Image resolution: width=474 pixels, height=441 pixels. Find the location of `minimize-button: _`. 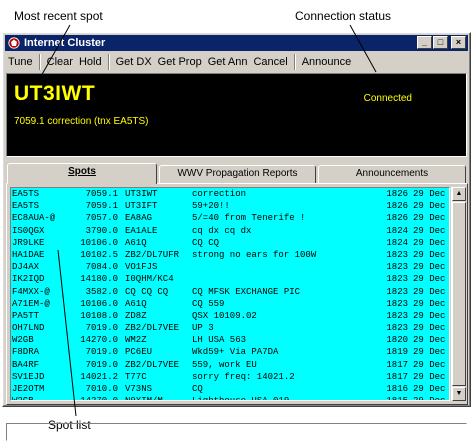

minimize-button: _ is located at coordinates (424, 42).